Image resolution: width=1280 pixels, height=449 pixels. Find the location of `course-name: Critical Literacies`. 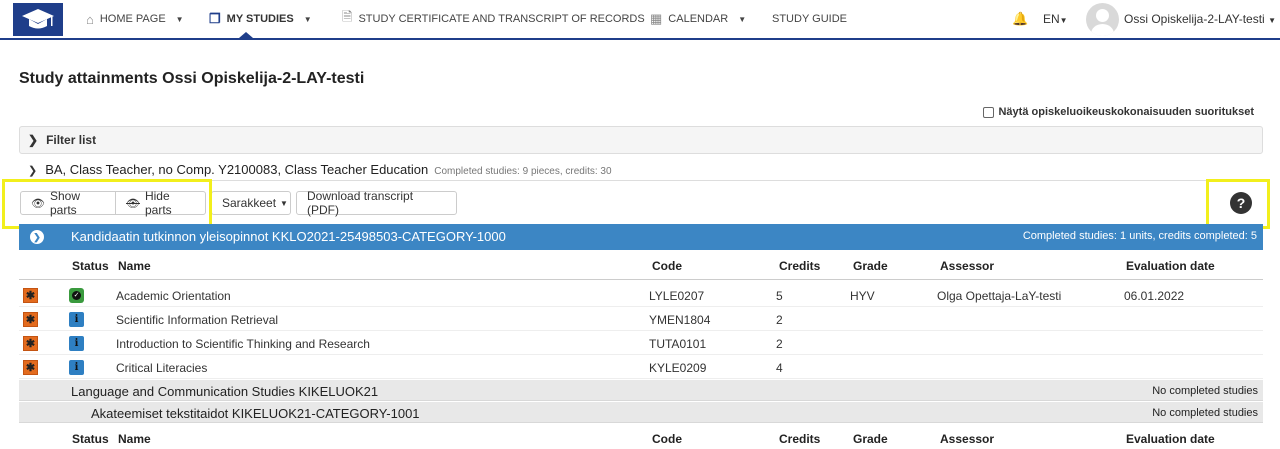

course-name: Critical Literacies is located at coordinates (161, 368).